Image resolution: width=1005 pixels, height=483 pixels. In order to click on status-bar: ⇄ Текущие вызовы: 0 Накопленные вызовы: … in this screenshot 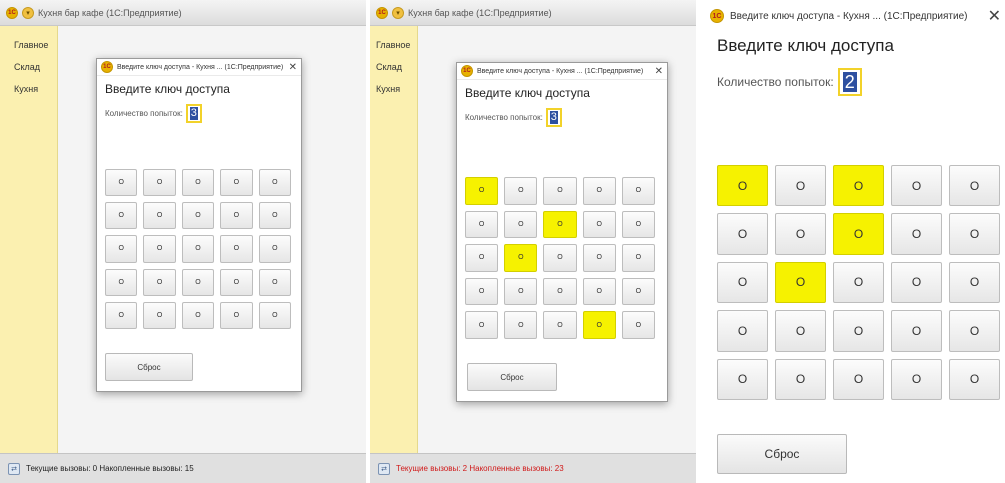, I will do `click(183, 468)`.